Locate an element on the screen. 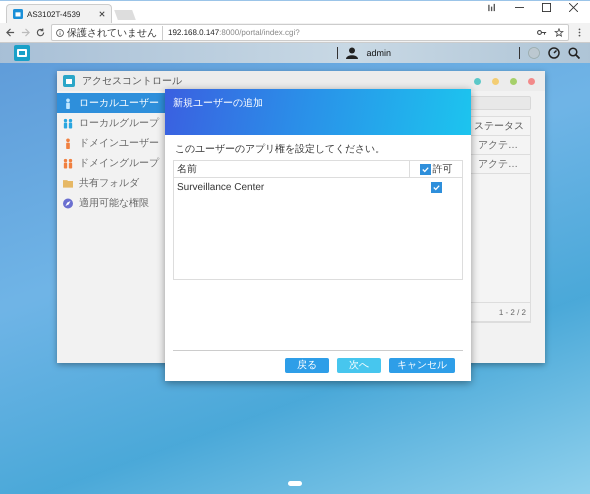  window-icon is located at coordinates (22, 53).